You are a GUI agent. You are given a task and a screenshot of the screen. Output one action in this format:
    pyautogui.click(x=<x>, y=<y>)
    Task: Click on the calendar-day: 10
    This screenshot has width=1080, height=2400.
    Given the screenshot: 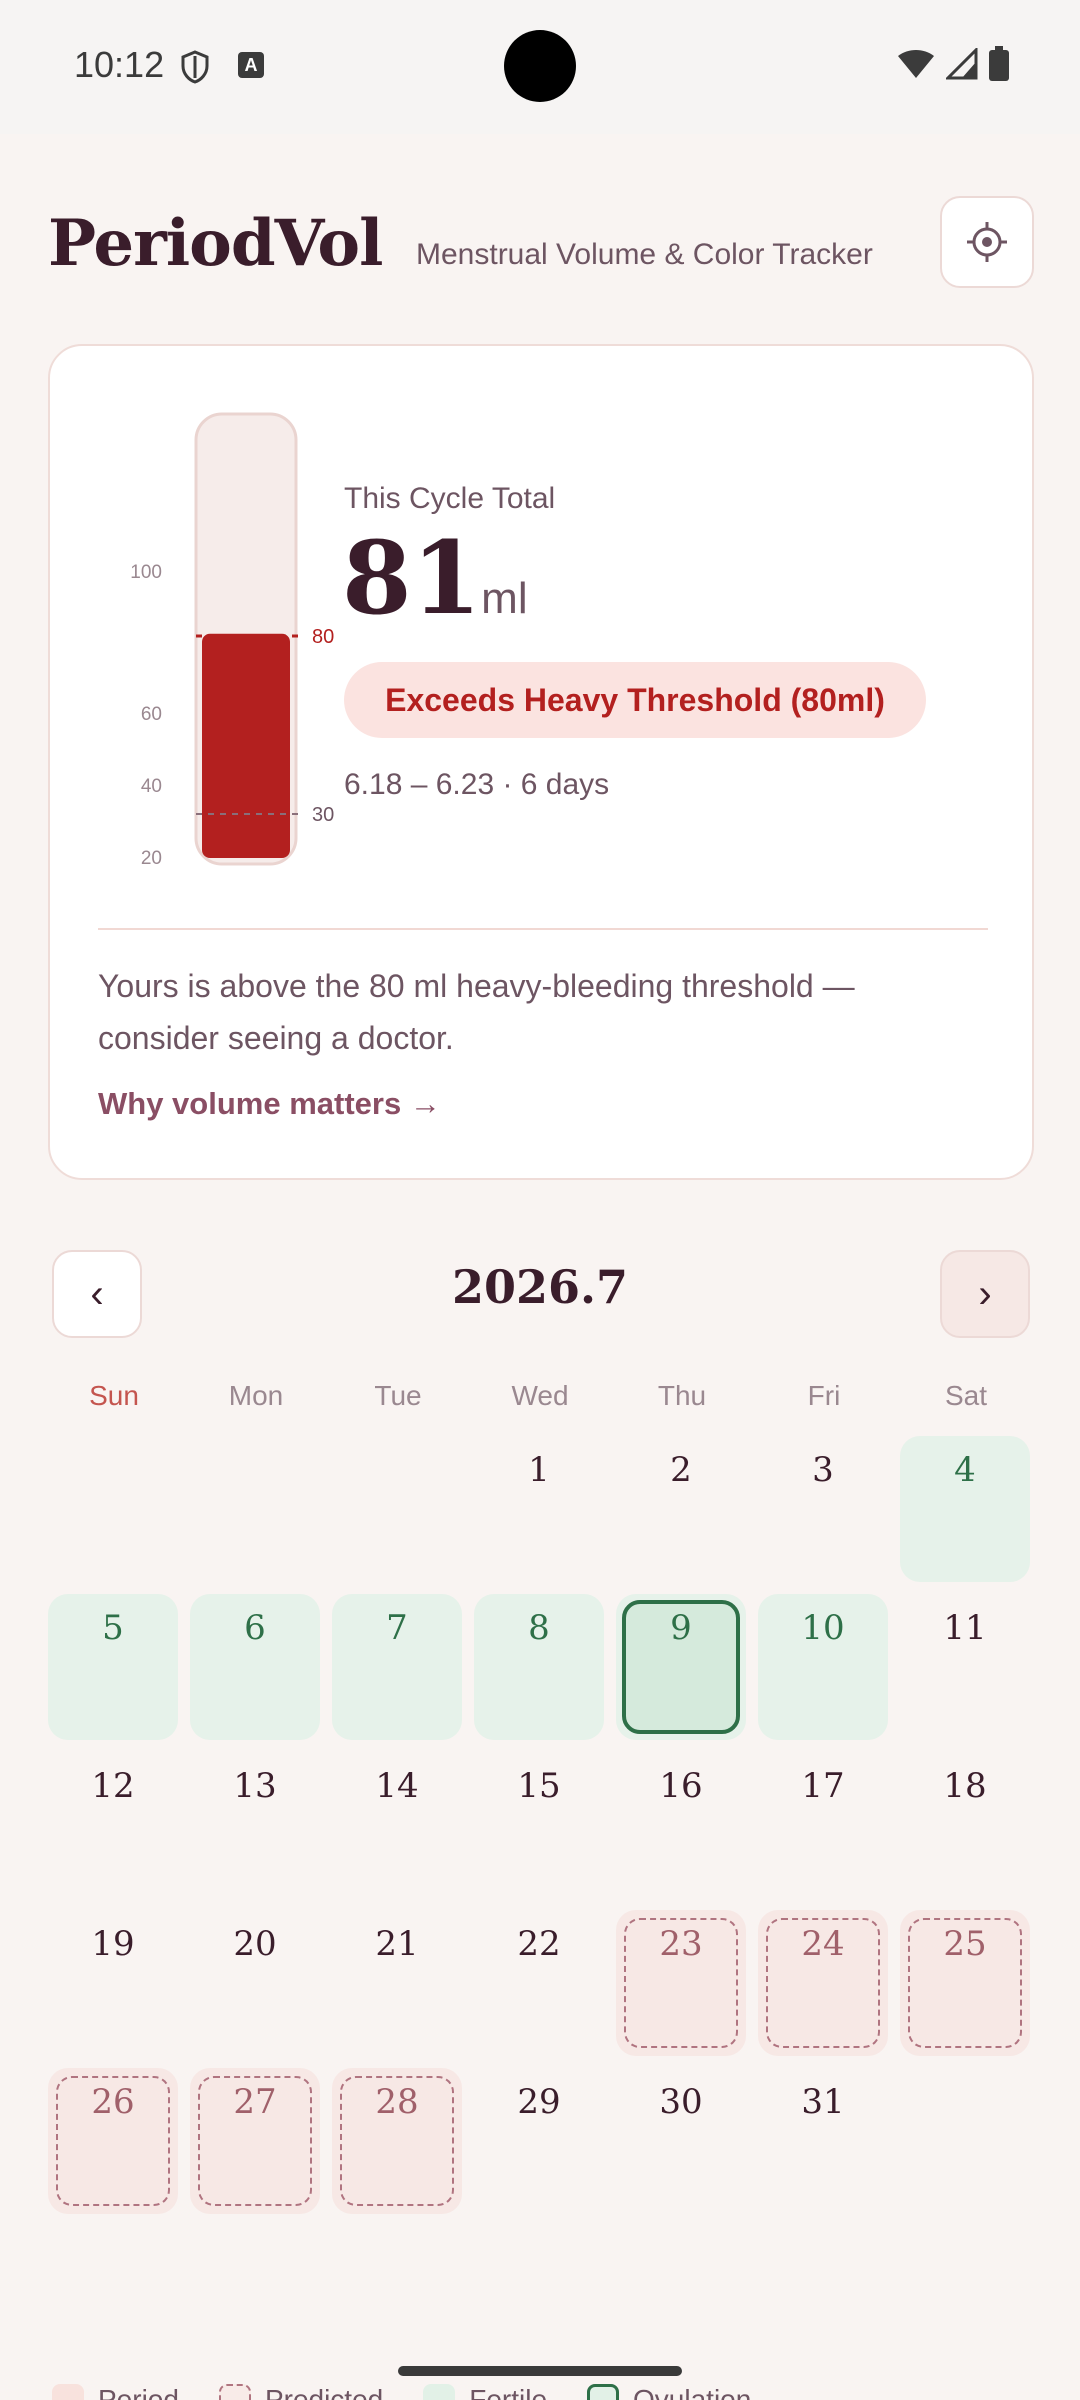 What is the action you would take?
    pyautogui.click(x=823, y=1667)
    